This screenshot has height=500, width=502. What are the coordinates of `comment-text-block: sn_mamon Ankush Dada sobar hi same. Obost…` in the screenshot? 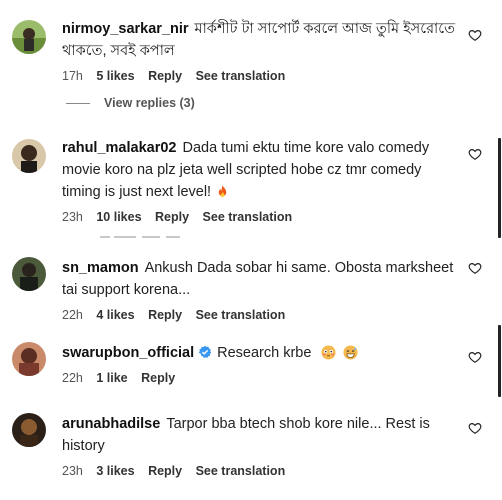 It's located at (262, 279).